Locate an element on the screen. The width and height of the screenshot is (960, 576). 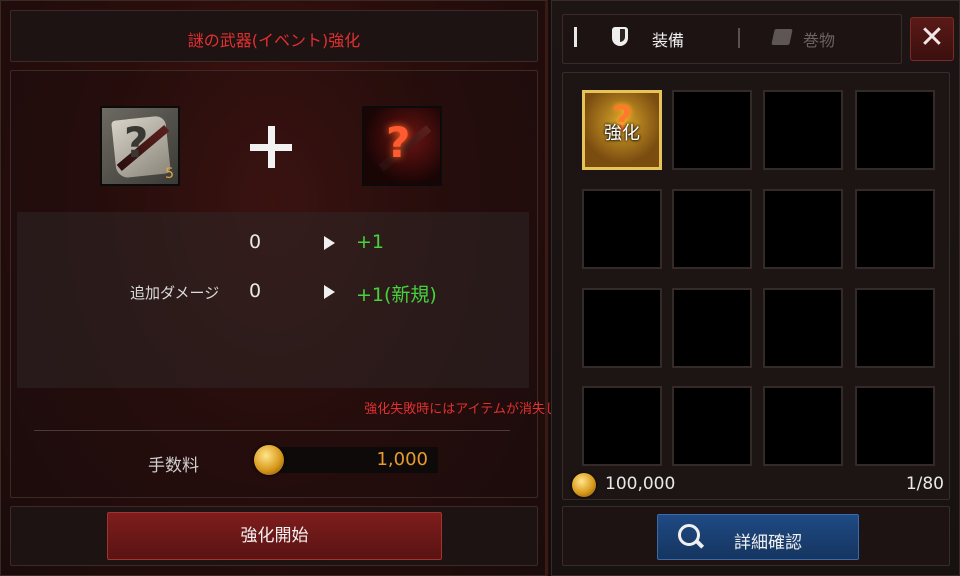
search-icon is located at coordinates (689, 535).